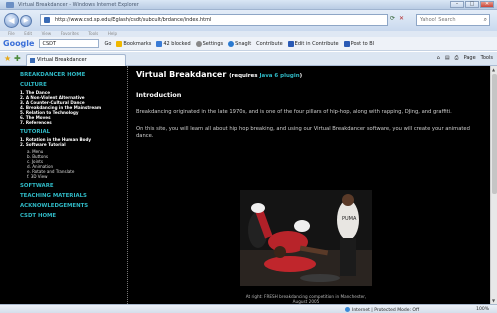 This screenshot has height=313, width=497. What do you see at coordinates (248, 59) in the screenshot?
I see `tab-row: ★ ✚ Virtual Breakdancer ⌂ ▤ ⎙ Page Tools` at bounding box center [248, 59].